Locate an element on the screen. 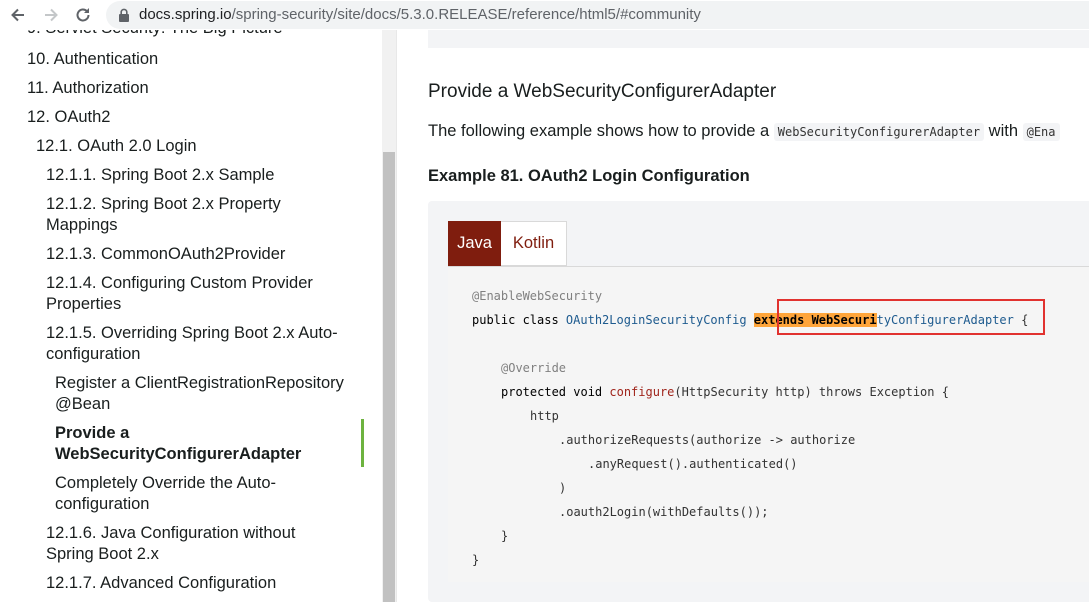  toc-item: 12.1. OAuth 2.0 Login is located at coordinates (116, 146).